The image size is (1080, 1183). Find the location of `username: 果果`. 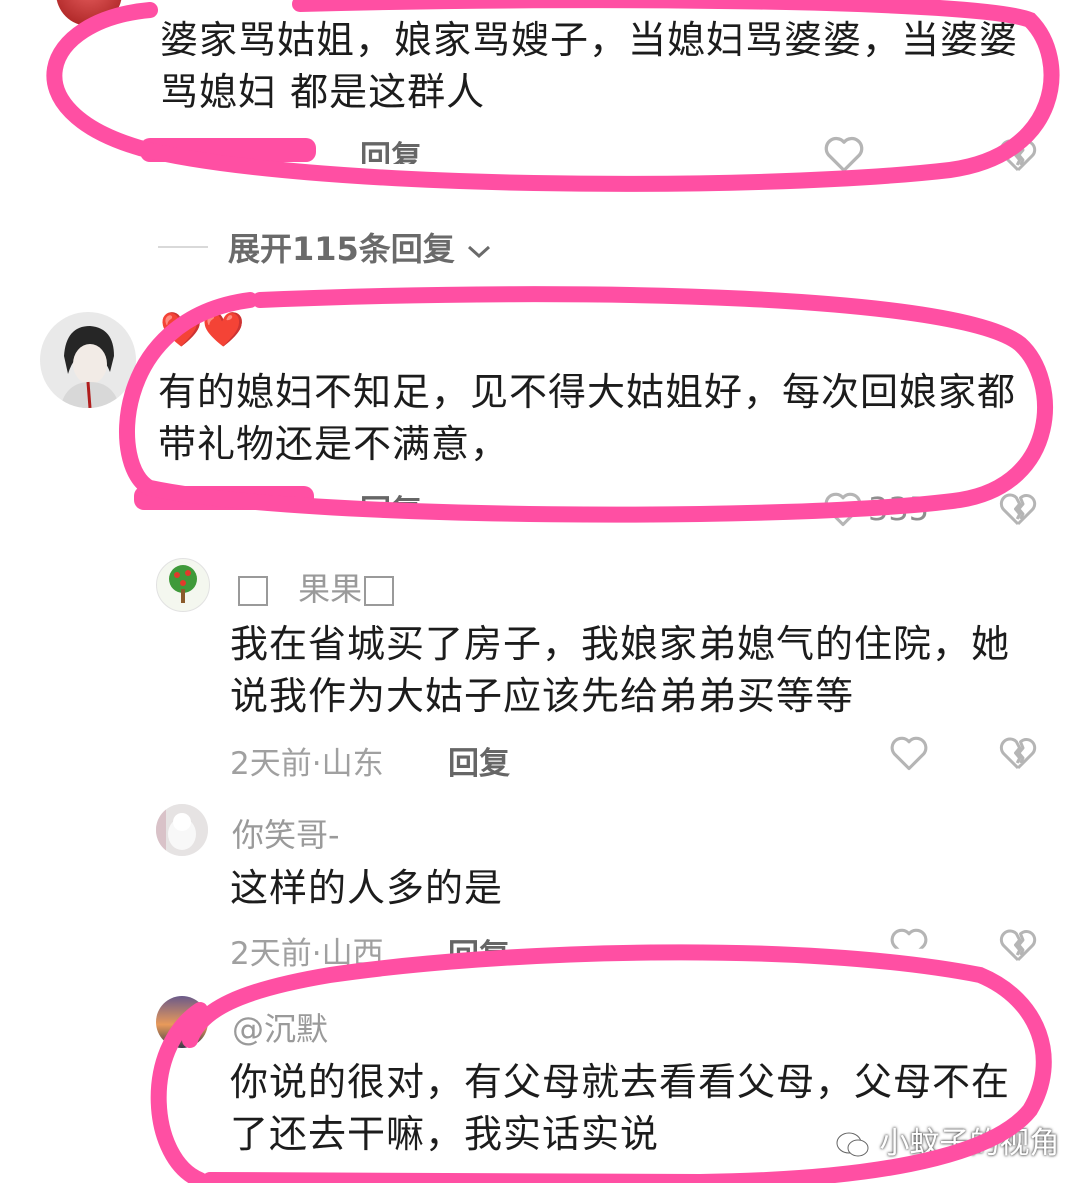

username: 果果 is located at coordinates (316, 587).